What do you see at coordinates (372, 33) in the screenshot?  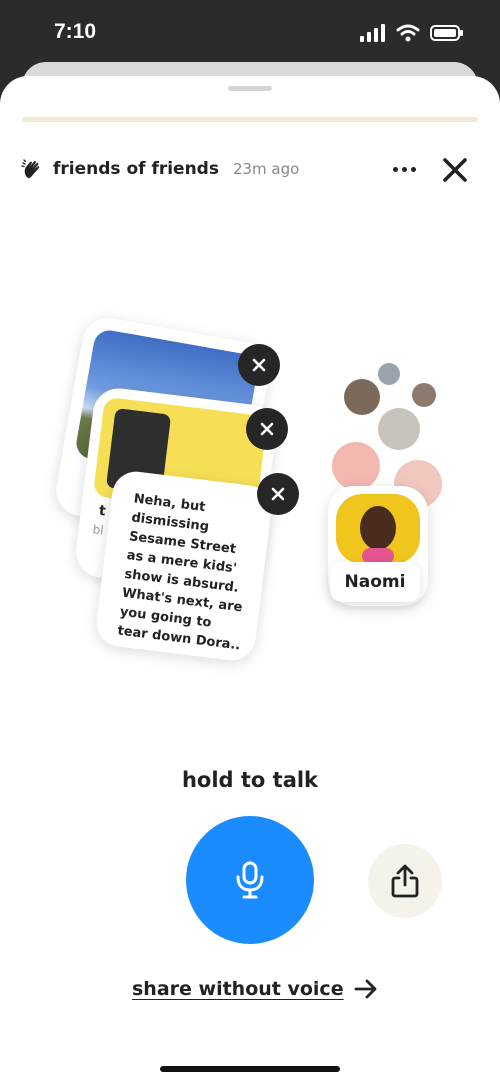 I see `signal-icon` at bounding box center [372, 33].